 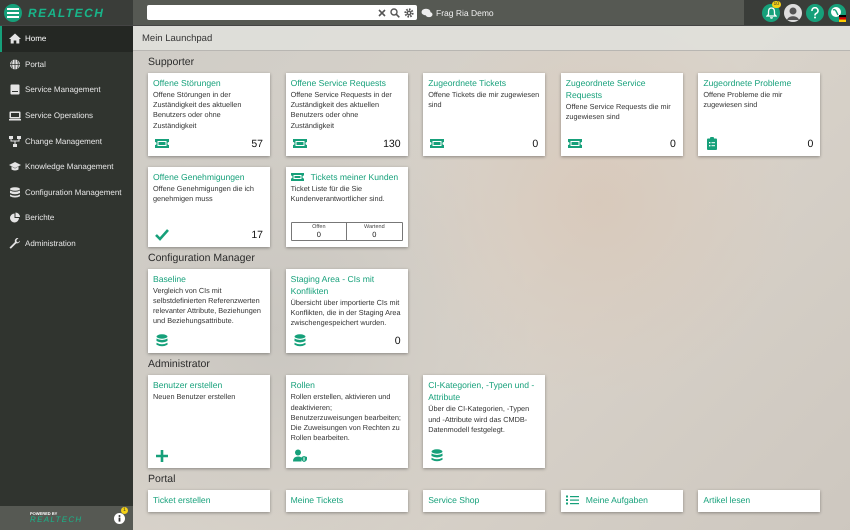 I want to click on tile-title: Tickets meiner Kunden, so click(x=354, y=176).